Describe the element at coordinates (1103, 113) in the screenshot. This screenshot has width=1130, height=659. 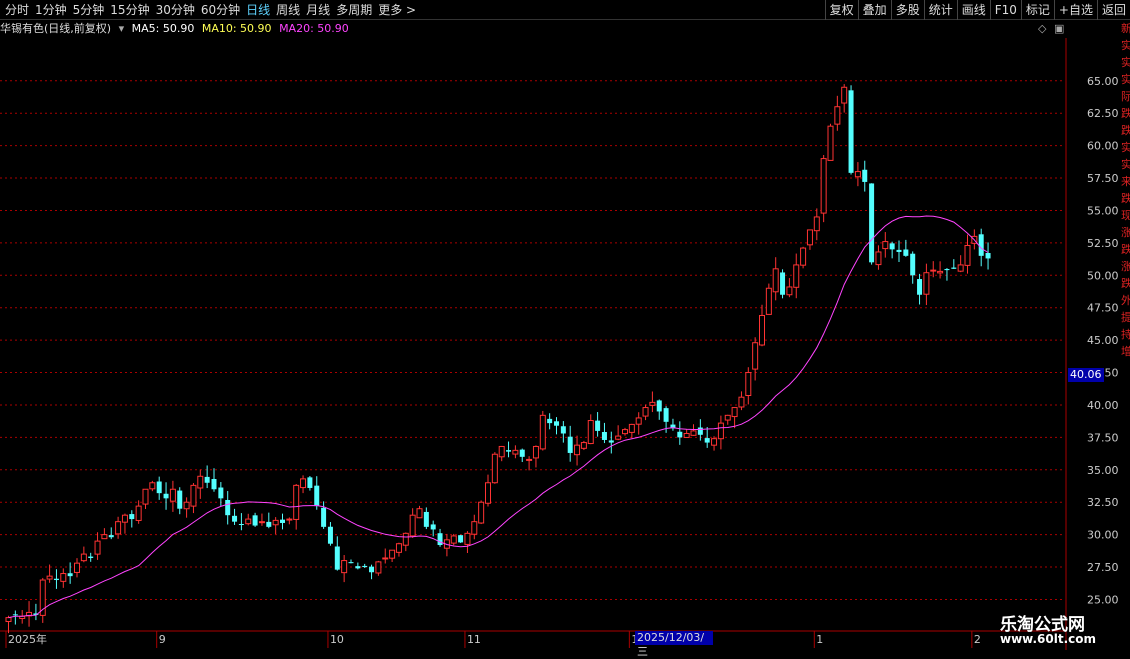
I see `y-tick-label: 62.50` at that location.